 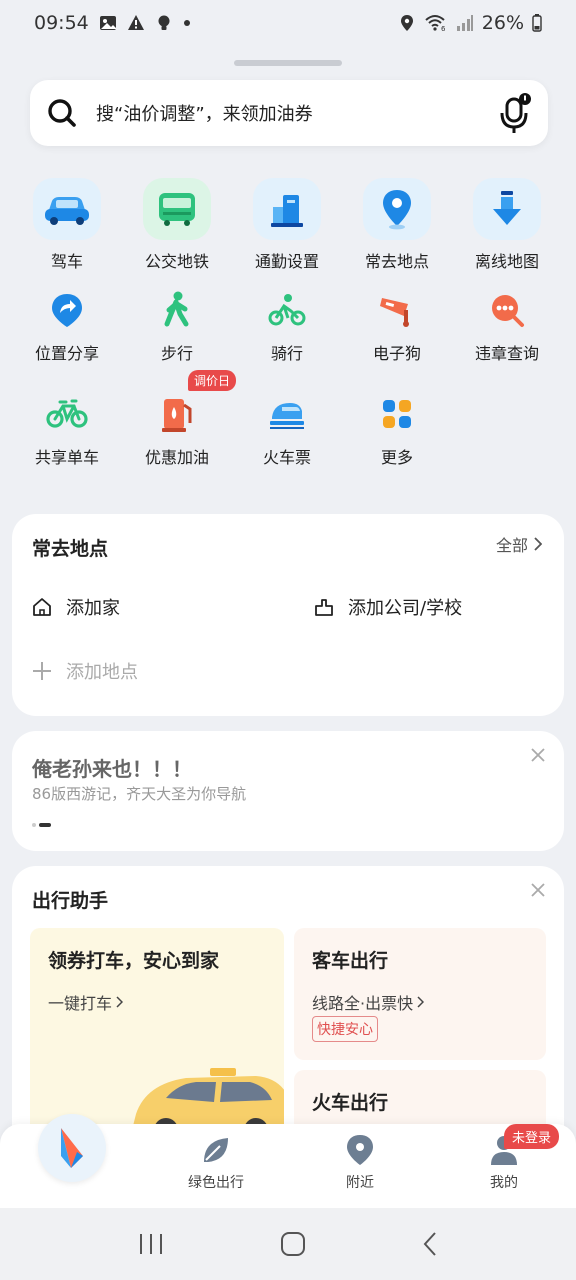 I want to click on grid-label: 违章查询, so click(x=506, y=353).